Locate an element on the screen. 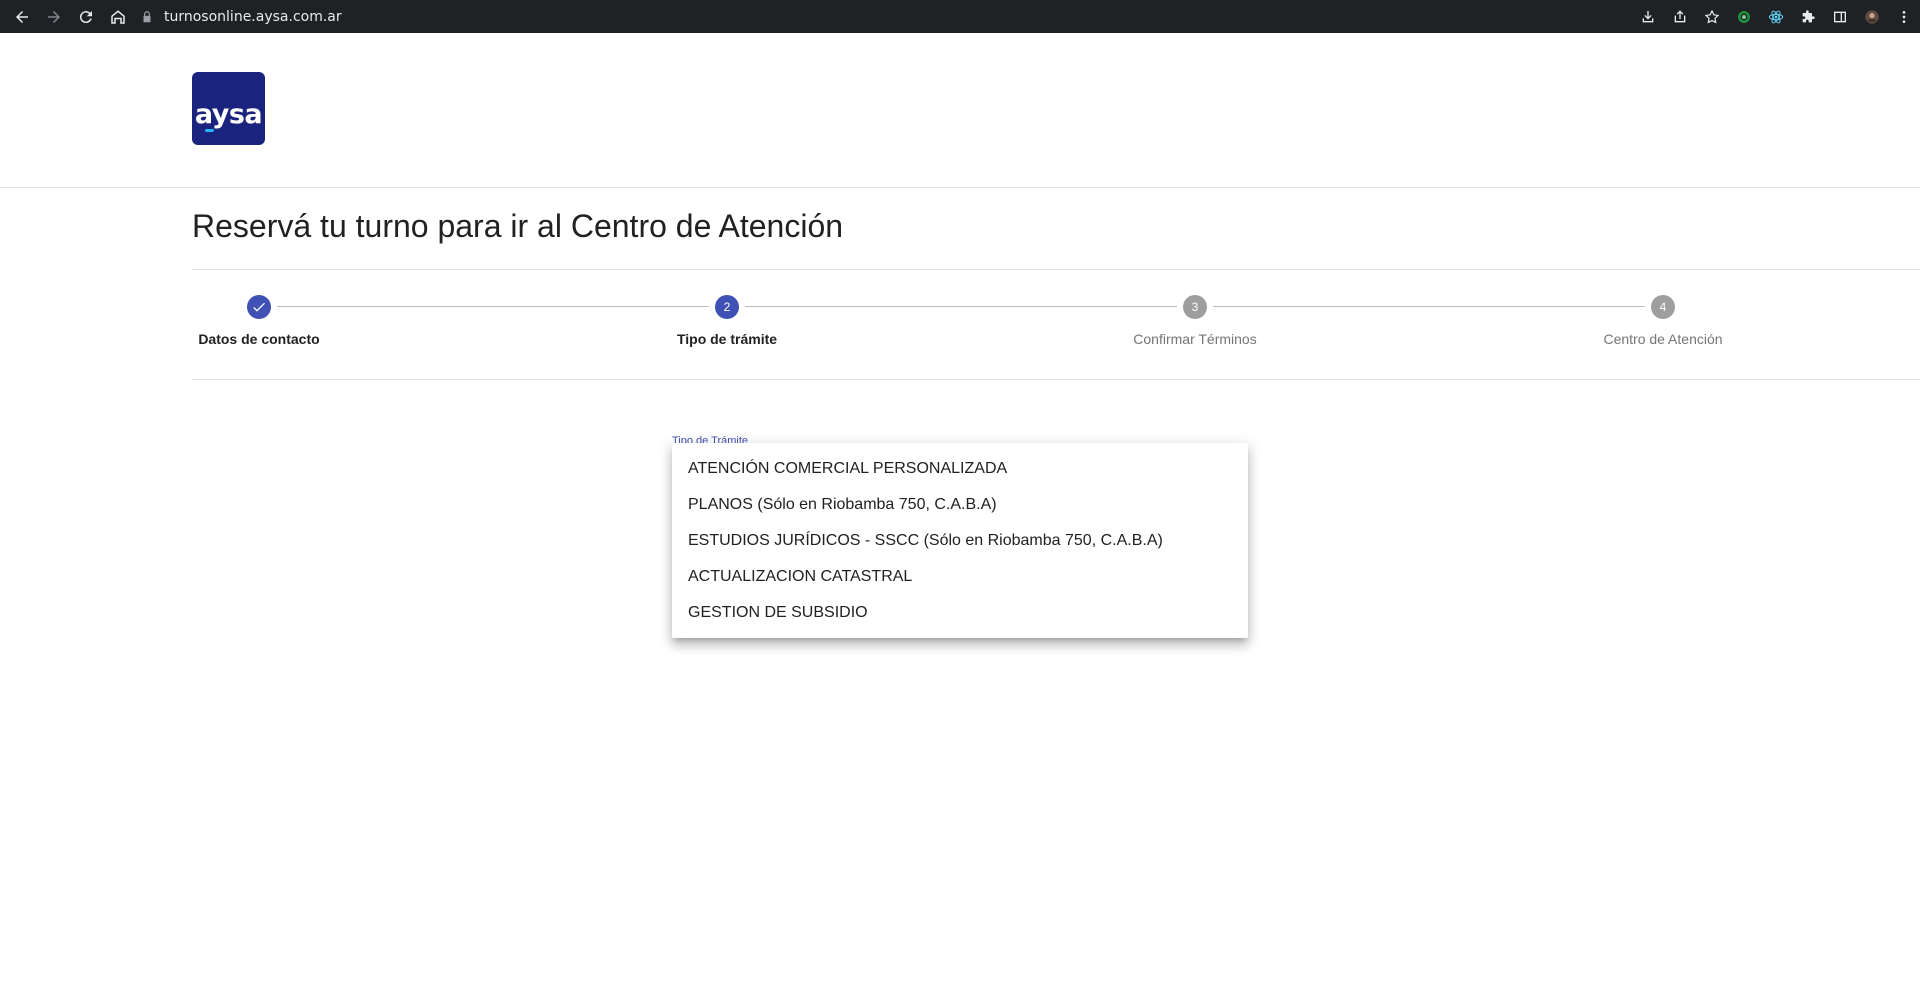 The image size is (1920, 996). aysa-logo: aysa is located at coordinates (228, 108).